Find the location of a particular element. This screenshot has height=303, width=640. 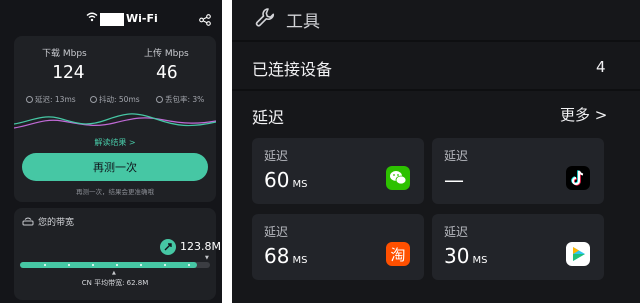

video-play-icon is located at coordinates (578, 254).